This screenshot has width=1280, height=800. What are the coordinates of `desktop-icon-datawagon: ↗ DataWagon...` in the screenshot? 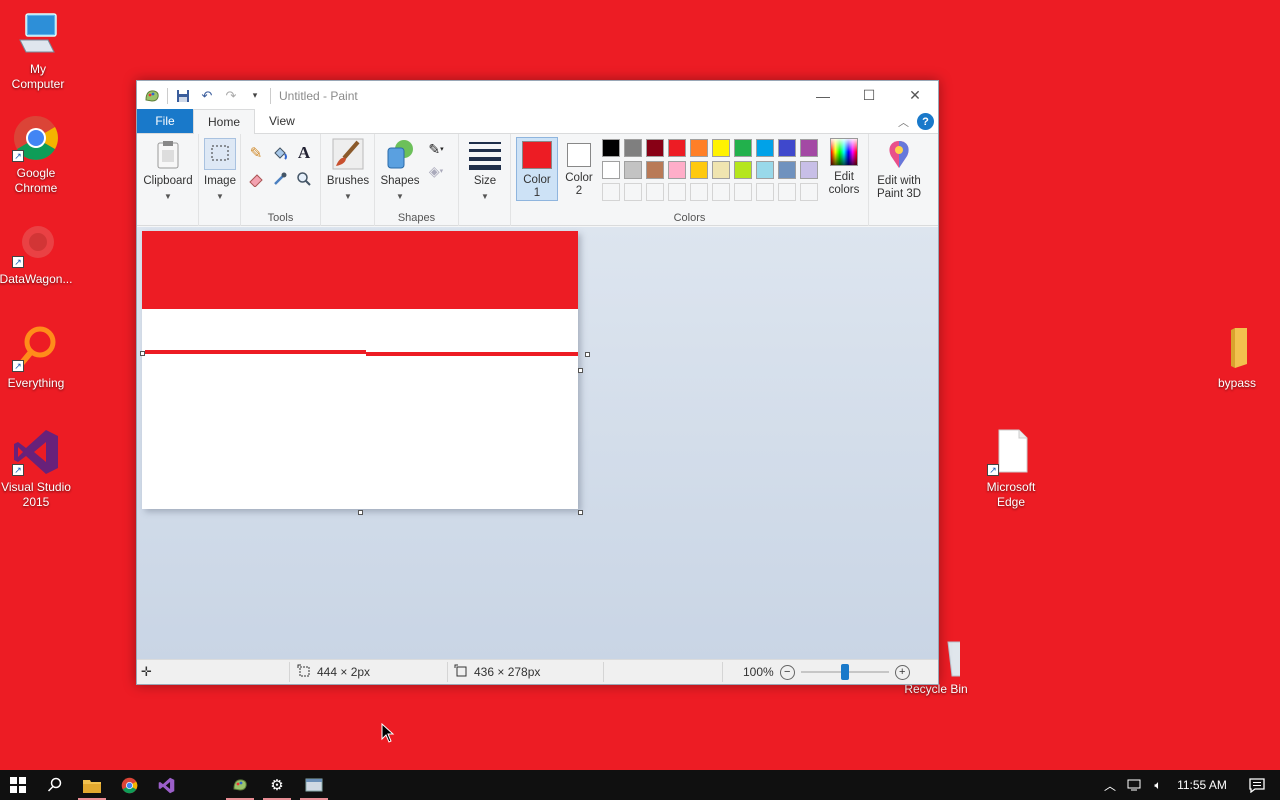 It's located at (37, 253).